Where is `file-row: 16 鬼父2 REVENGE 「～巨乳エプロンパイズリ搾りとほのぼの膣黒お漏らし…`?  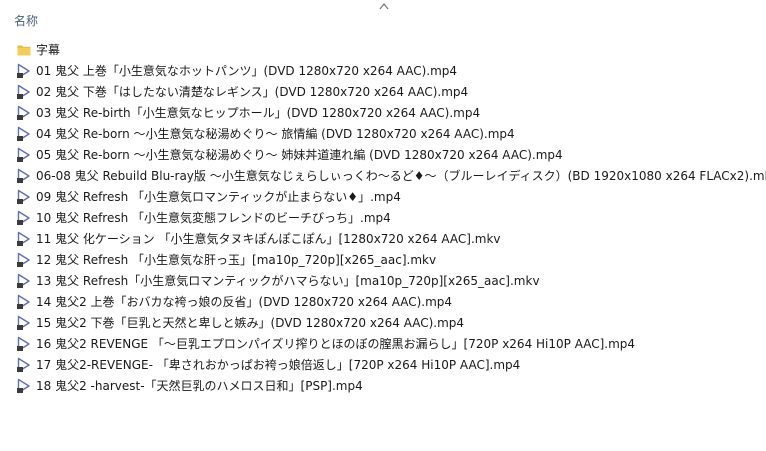 file-row: 16 鬼父2 REVENGE 「～巨乳エプロンパイズリ搾りとほのぼの膣黒お漏らし… is located at coordinates (384, 343).